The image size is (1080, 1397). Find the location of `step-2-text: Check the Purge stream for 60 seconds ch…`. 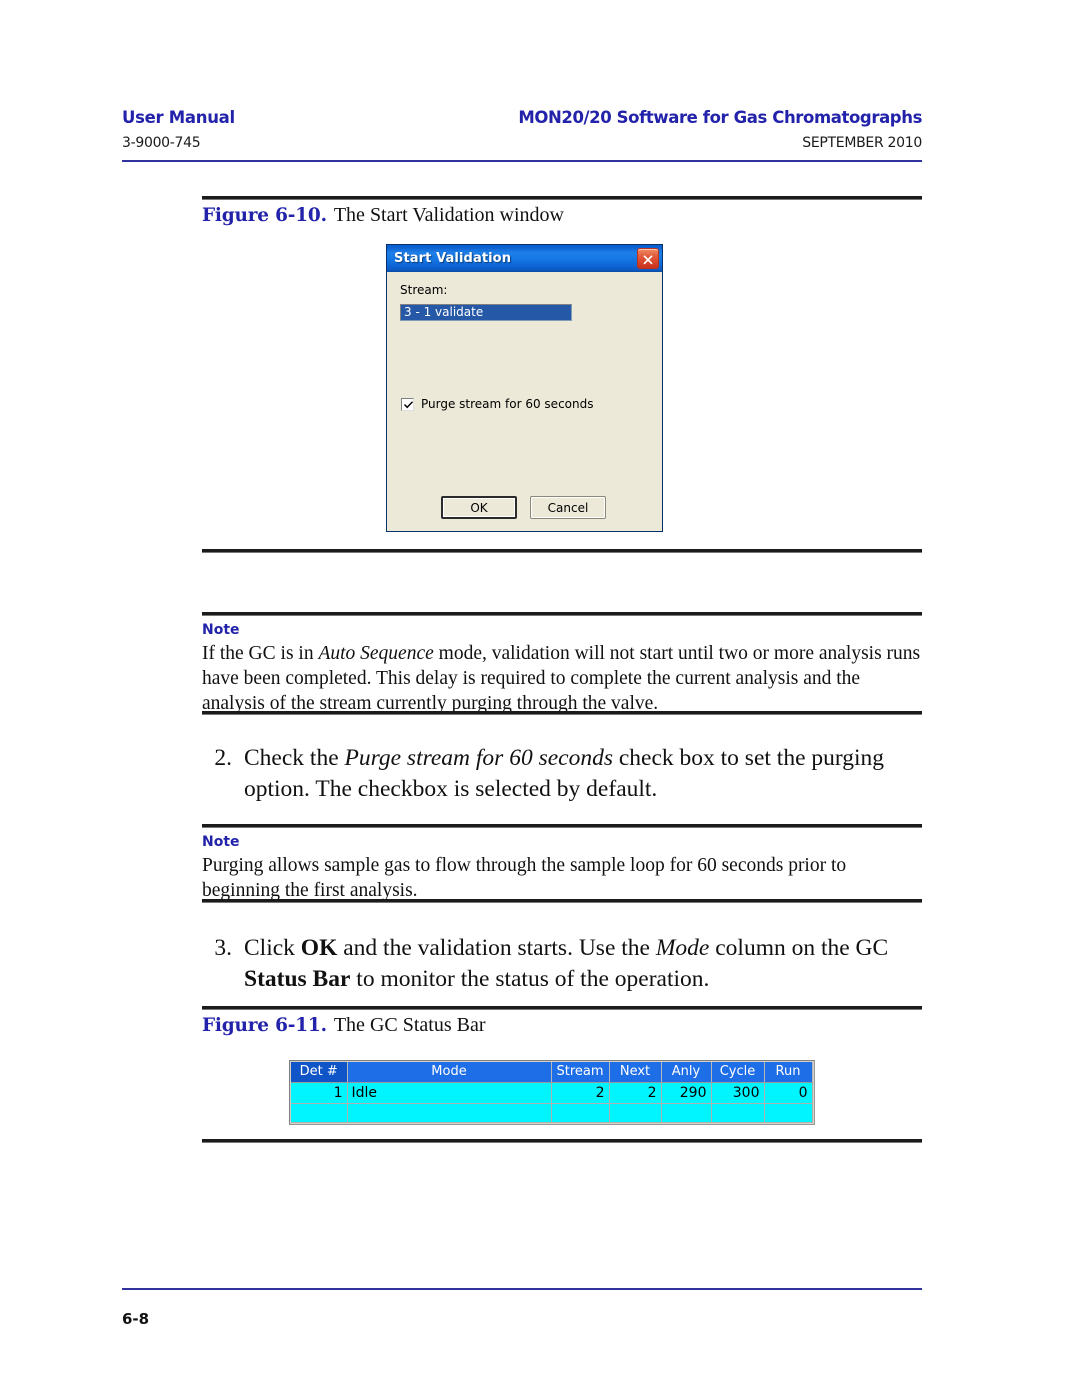

step-2-text: Check the Purge stream for 60 seconds ch… is located at coordinates (588, 774).